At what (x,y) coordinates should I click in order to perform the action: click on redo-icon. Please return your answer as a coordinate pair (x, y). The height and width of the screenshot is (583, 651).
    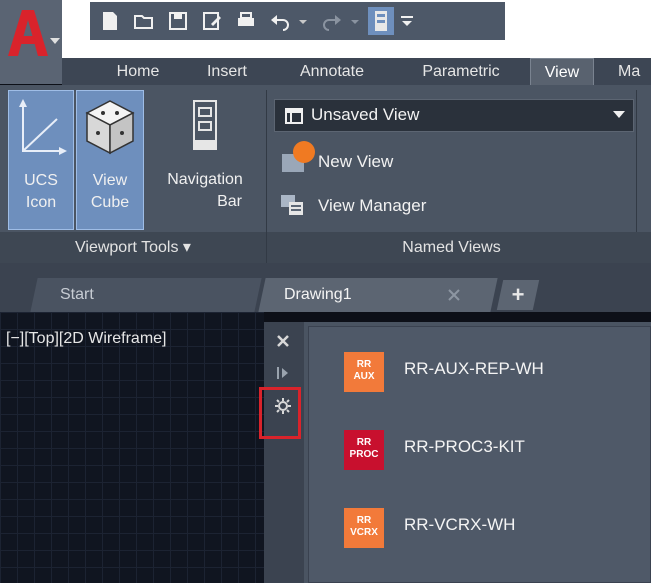
    Looking at the image, I should click on (332, 21).